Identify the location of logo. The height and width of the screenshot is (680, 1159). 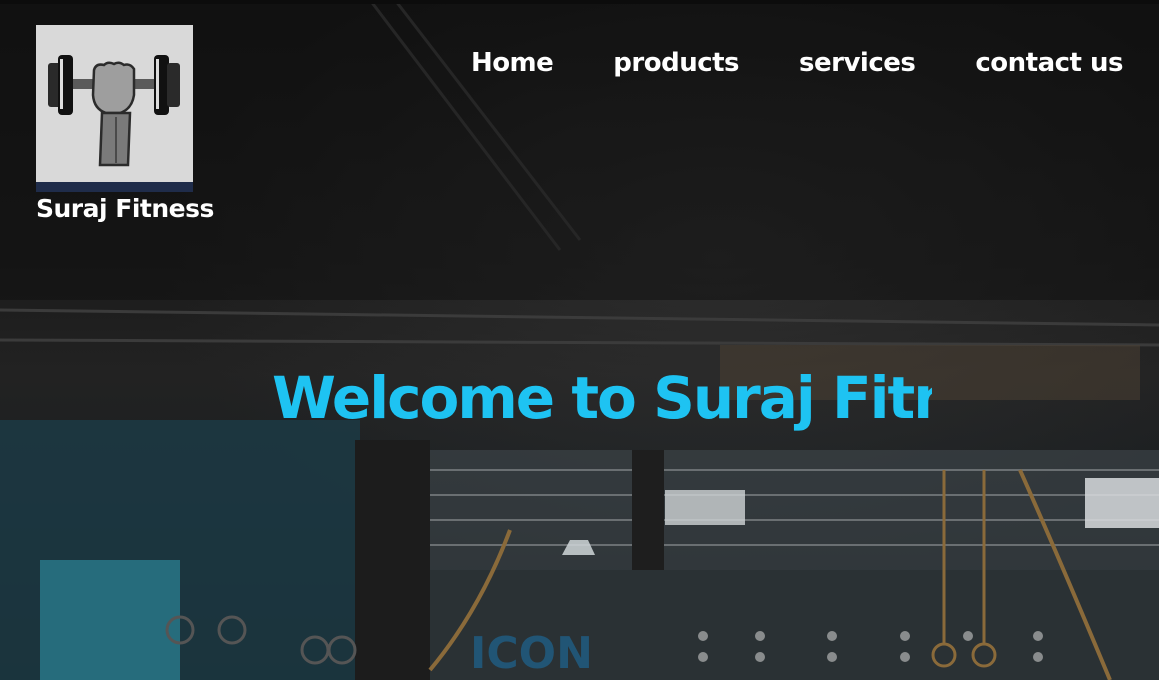
(114, 108).